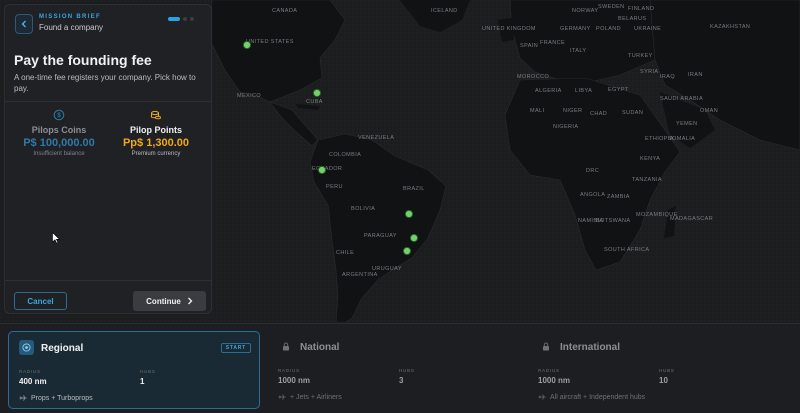 The width and height of the screenshot is (800, 413). I want to click on map-label: ZAMBIA, so click(618, 197).